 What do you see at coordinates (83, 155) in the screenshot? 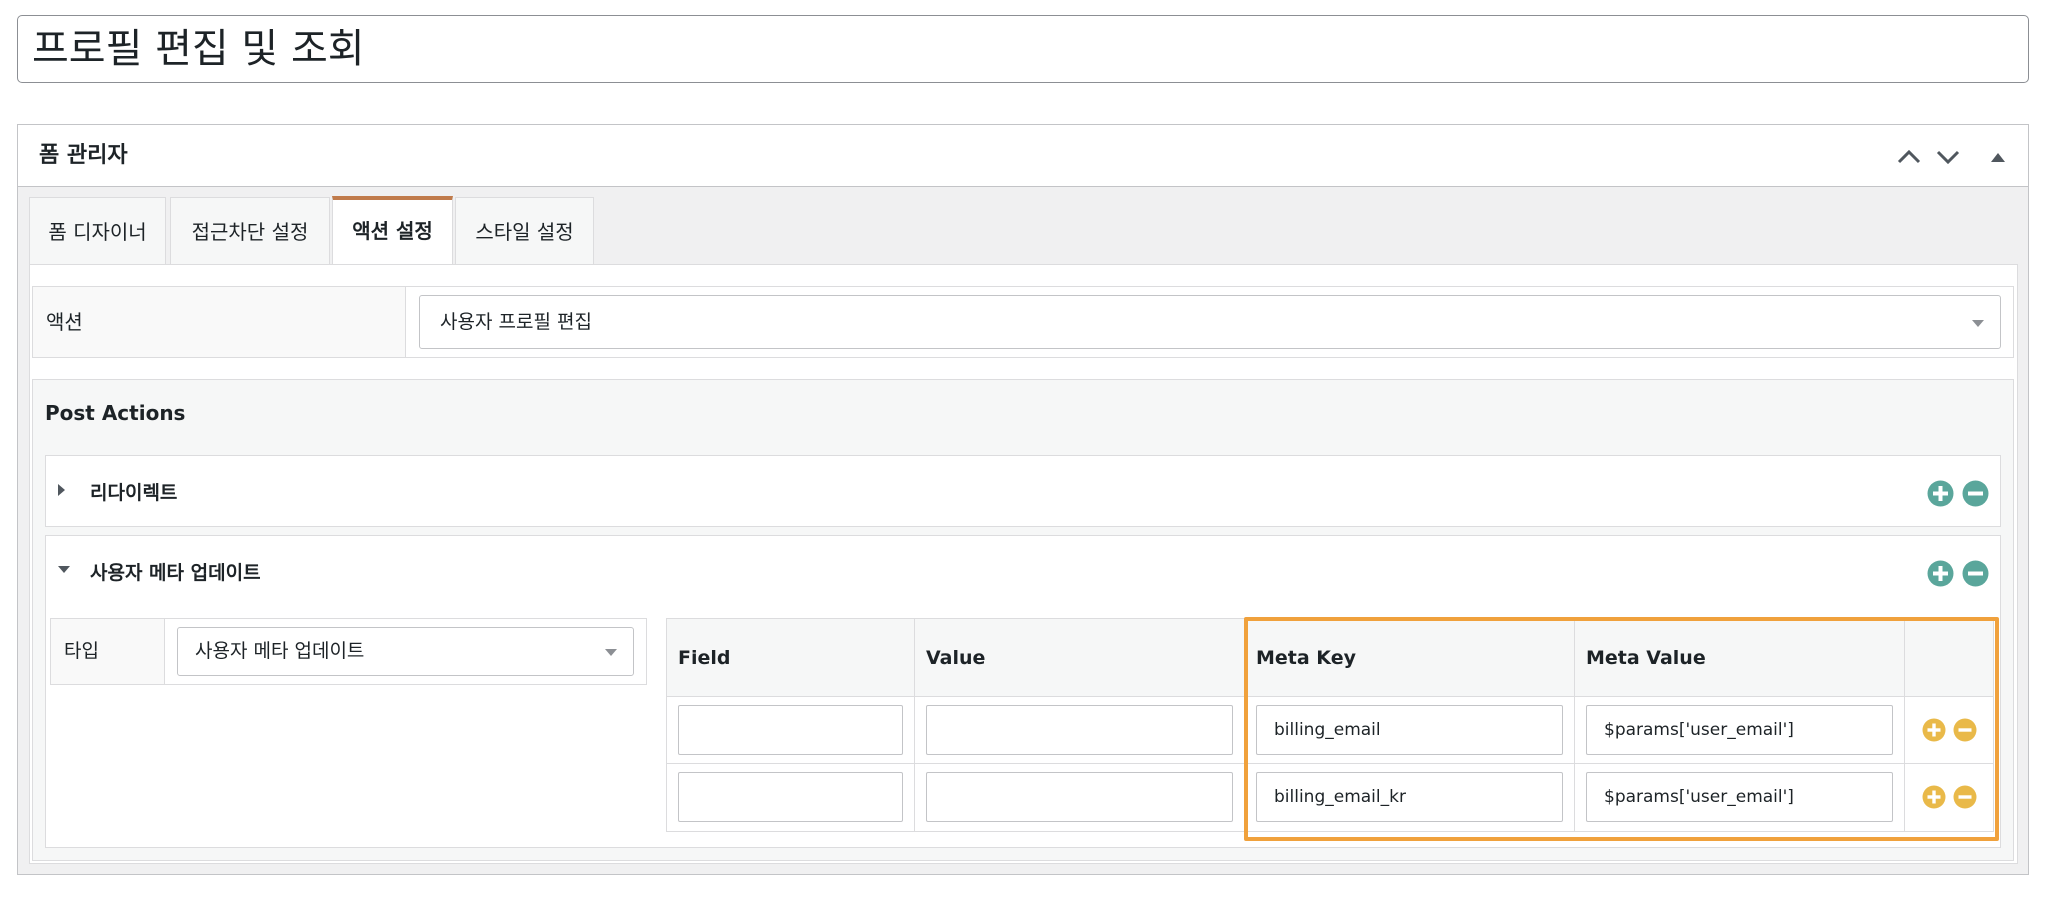
I see `panel-title: 폼 관리자` at bounding box center [83, 155].